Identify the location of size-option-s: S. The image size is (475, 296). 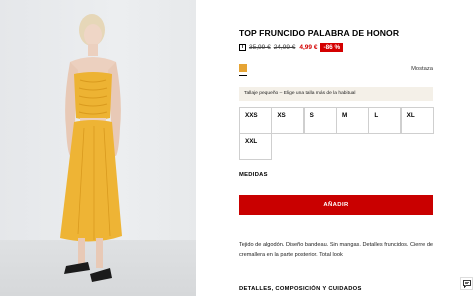
(320, 120).